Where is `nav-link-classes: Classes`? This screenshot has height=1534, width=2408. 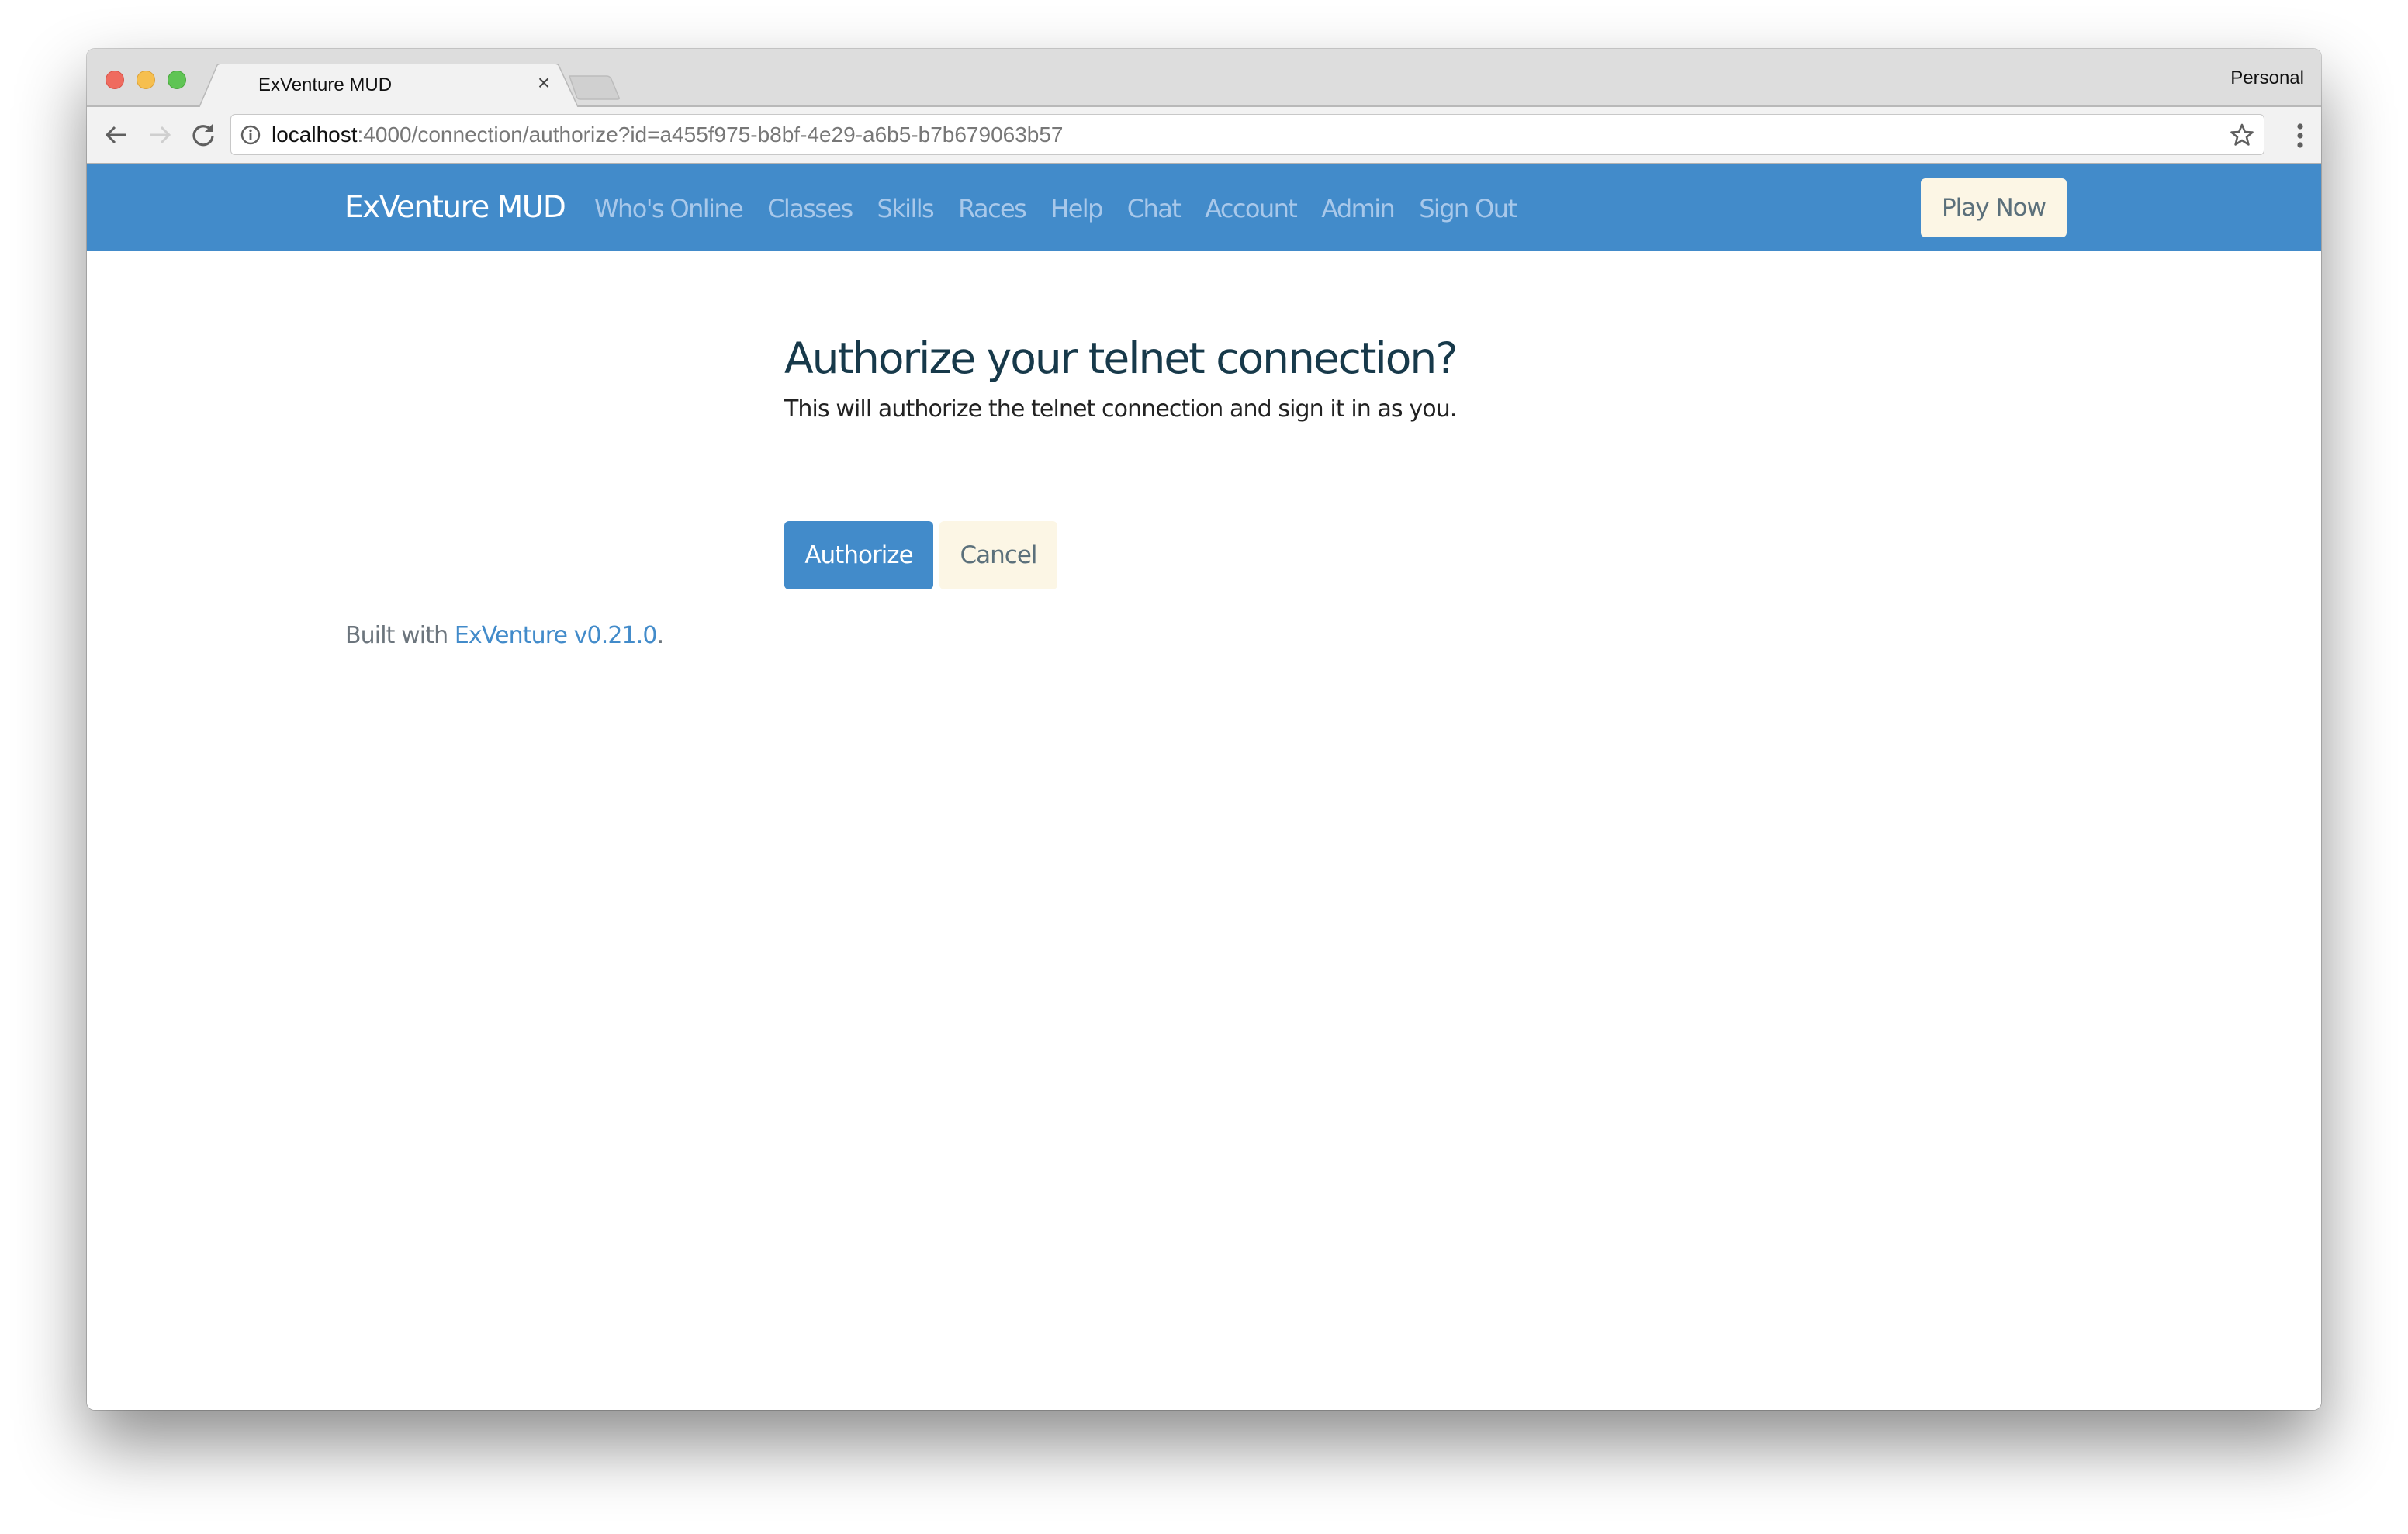 nav-link-classes: Classes is located at coordinates (810, 208).